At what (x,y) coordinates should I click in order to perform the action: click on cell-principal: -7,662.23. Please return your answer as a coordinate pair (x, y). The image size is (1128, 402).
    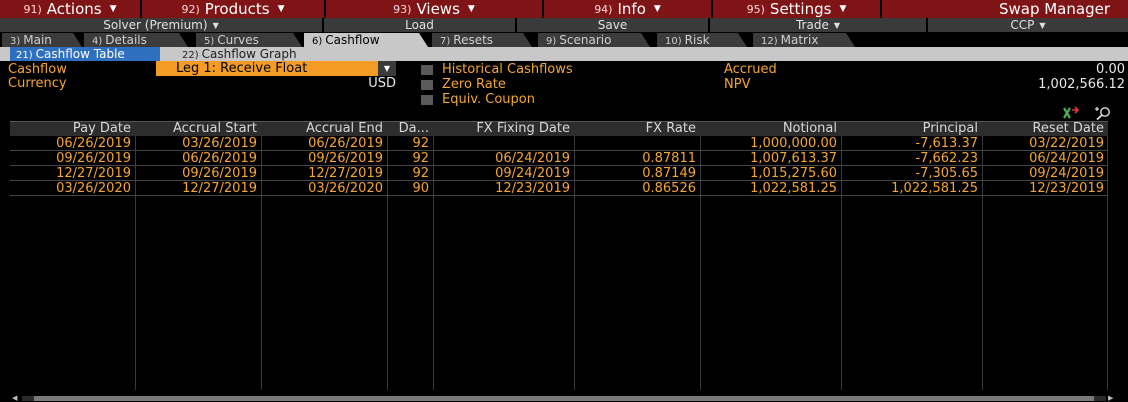
    Looking at the image, I should click on (946, 158).